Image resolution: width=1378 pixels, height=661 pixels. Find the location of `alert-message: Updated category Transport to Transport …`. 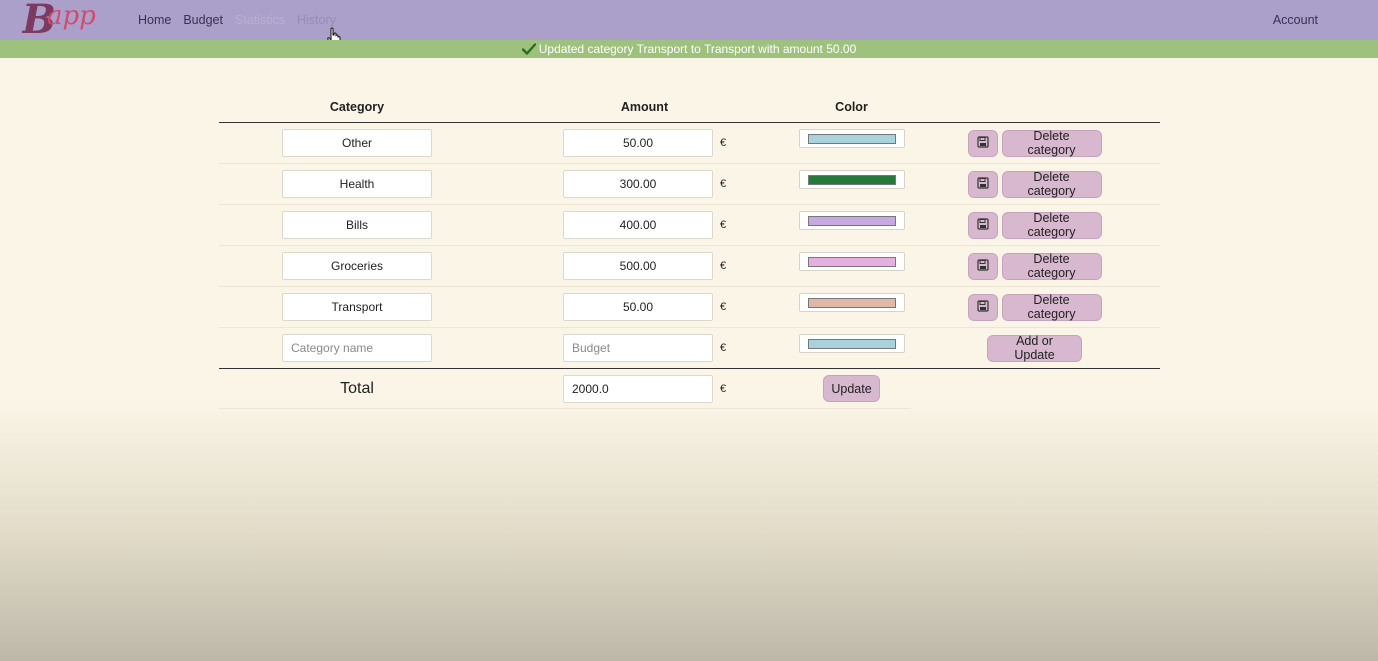

alert-message: Updated category Transport to Transport … is located at coordinates (697, 49).